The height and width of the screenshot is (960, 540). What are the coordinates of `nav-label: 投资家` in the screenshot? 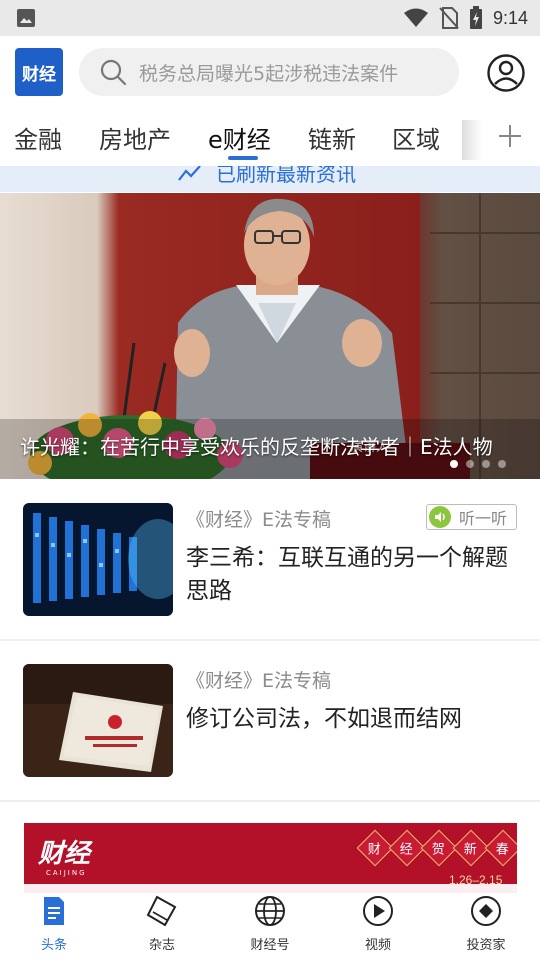 It's located at (486, 945).